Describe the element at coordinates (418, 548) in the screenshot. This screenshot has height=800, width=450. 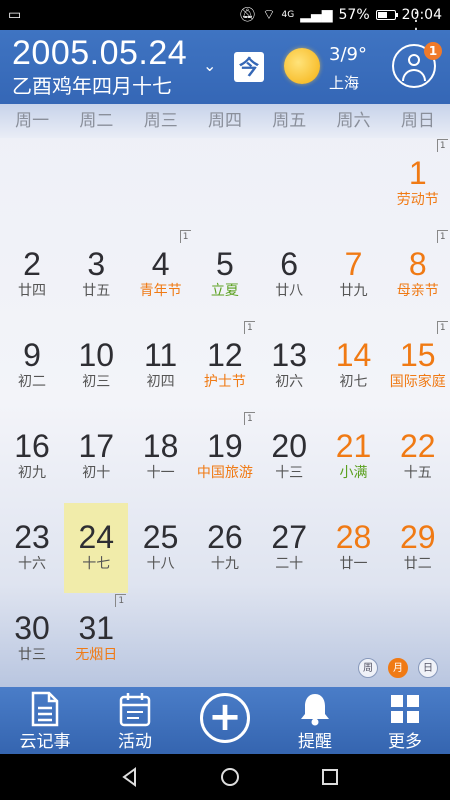
I see `day-cell: 29 廿二` at that location.